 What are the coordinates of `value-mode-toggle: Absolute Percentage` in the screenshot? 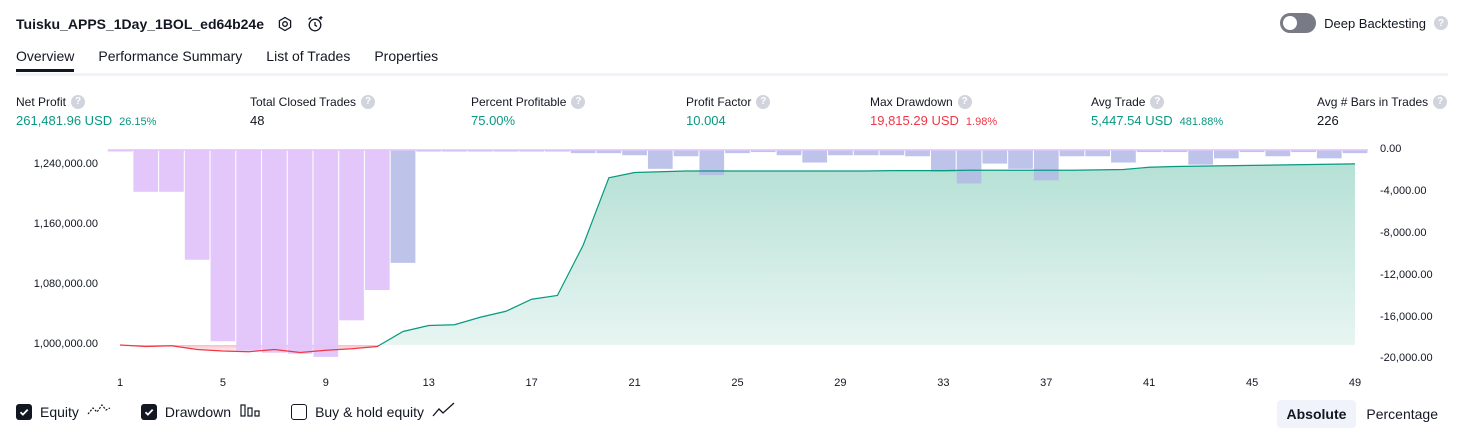 It's located at (1362, 414).